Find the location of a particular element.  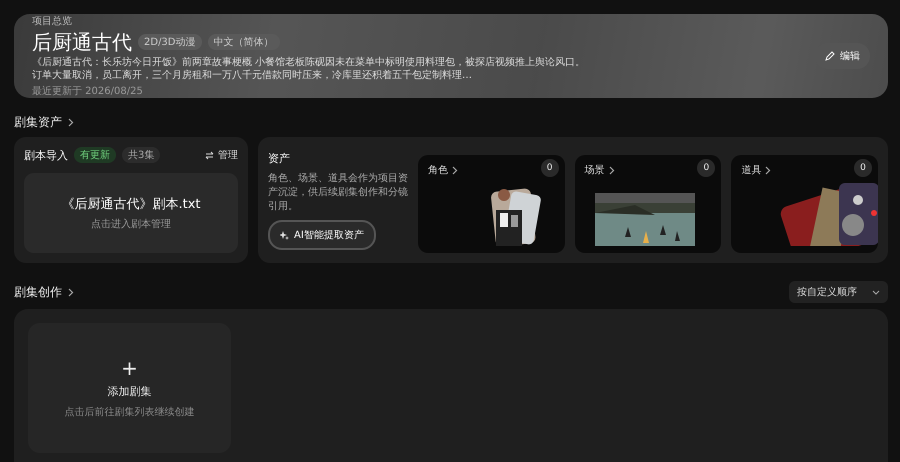

add-episode-hint: 点击后前往剧集列表继续创建 is located at coordinates (129, 412).